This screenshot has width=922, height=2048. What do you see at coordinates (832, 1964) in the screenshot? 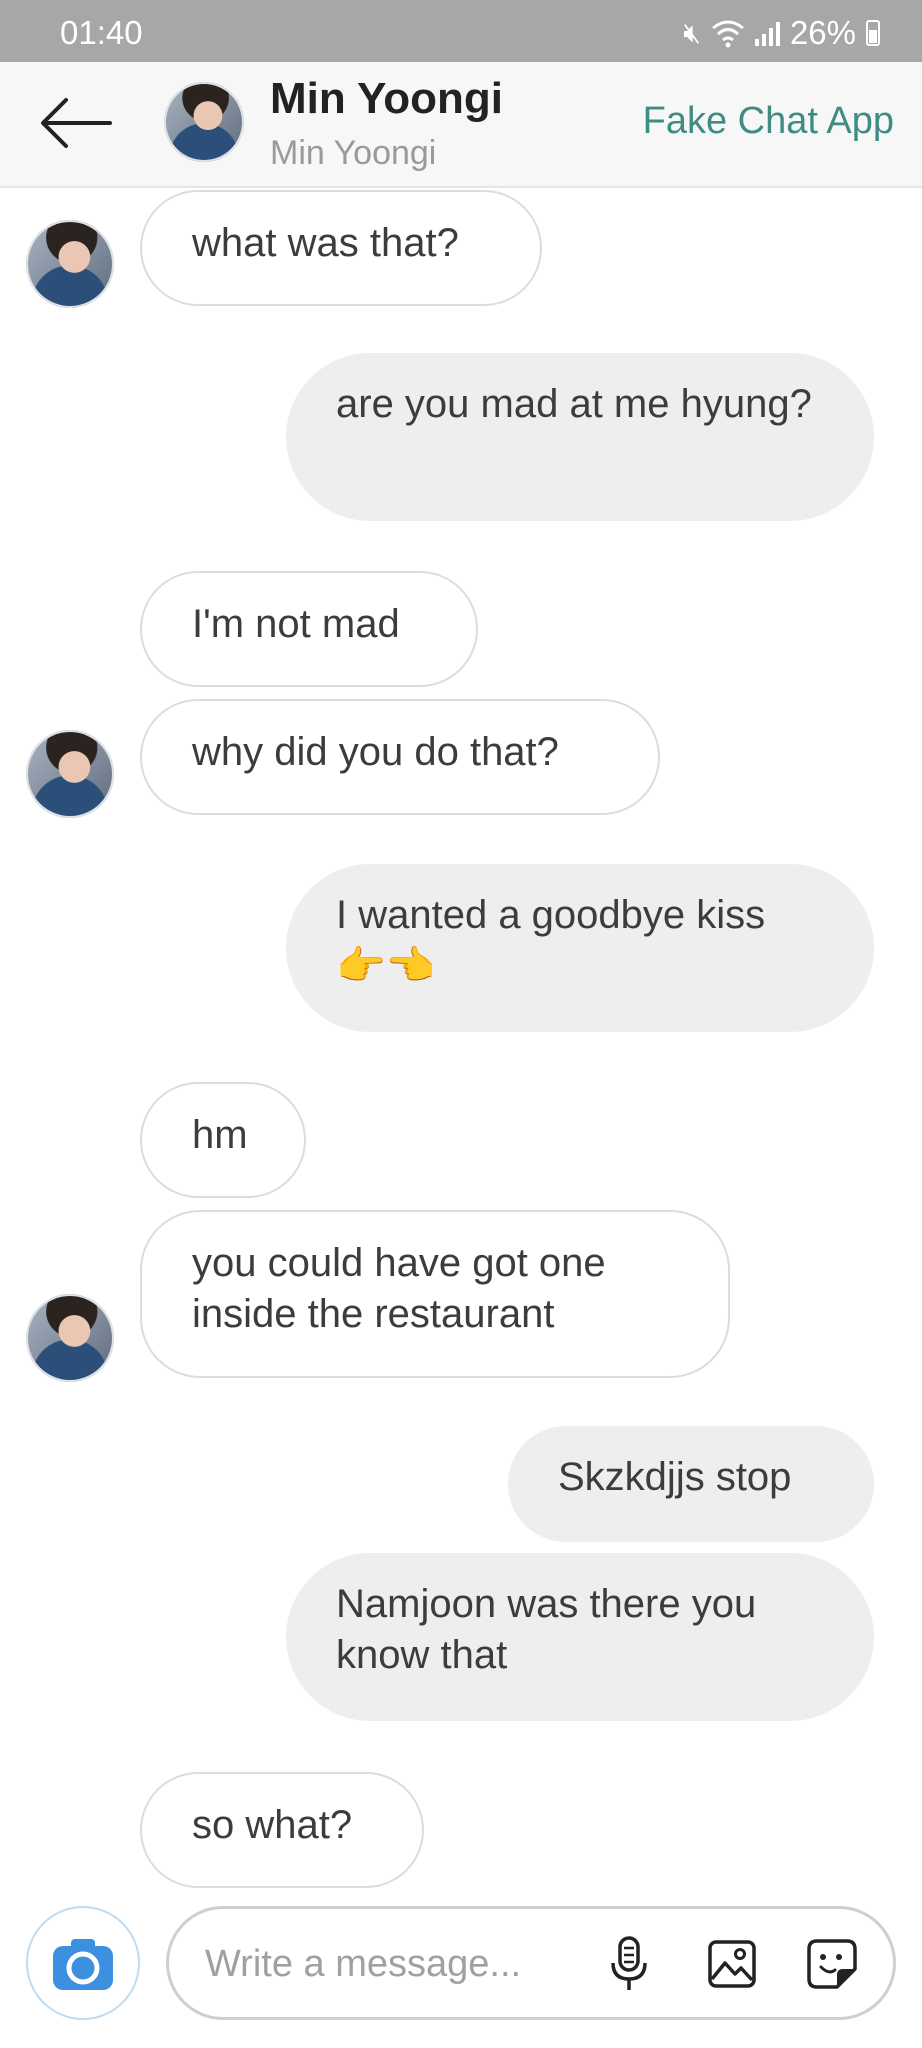
I see `sticker-icon` at bounding box center [832, 1964].